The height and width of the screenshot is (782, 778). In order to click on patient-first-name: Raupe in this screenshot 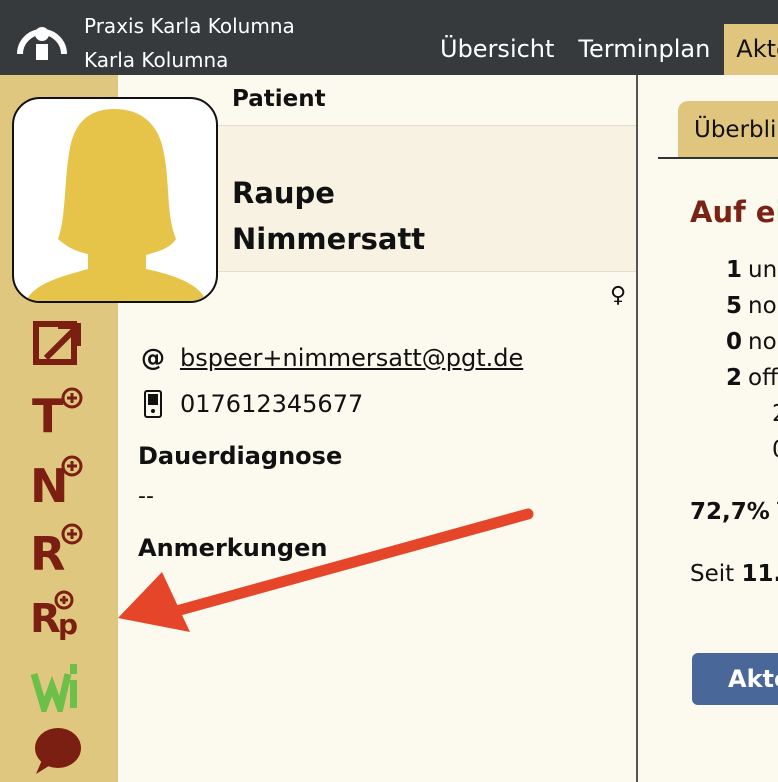, I will do `click(283, 193)`.